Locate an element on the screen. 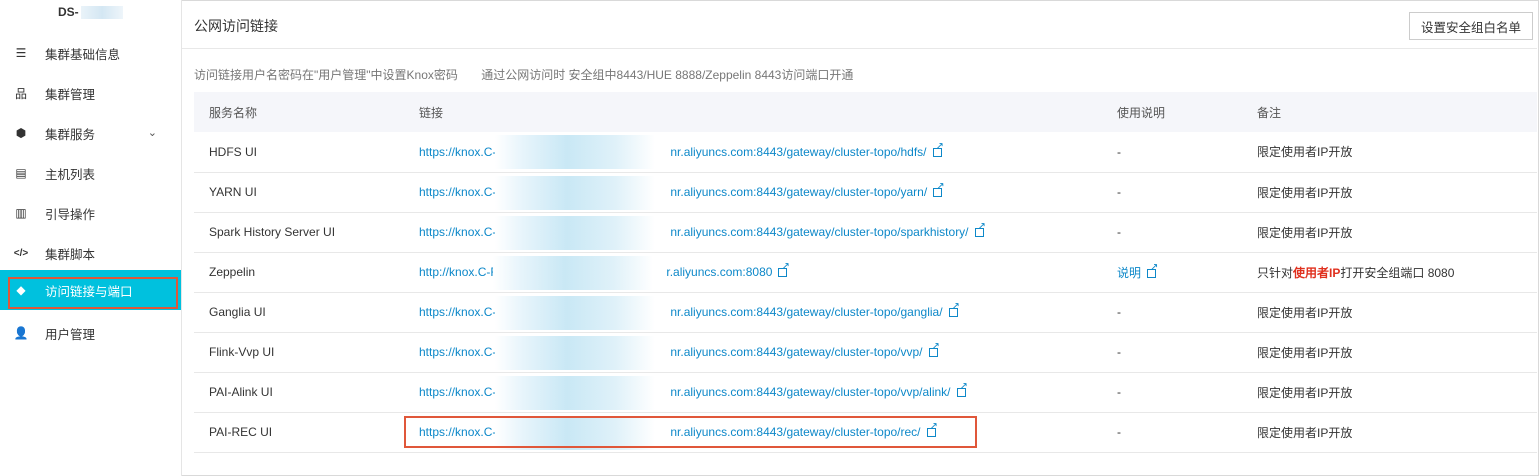 This screenshot has width=1539, height=476. usage-cell: 说明 is located at coordinates (1172, 272).